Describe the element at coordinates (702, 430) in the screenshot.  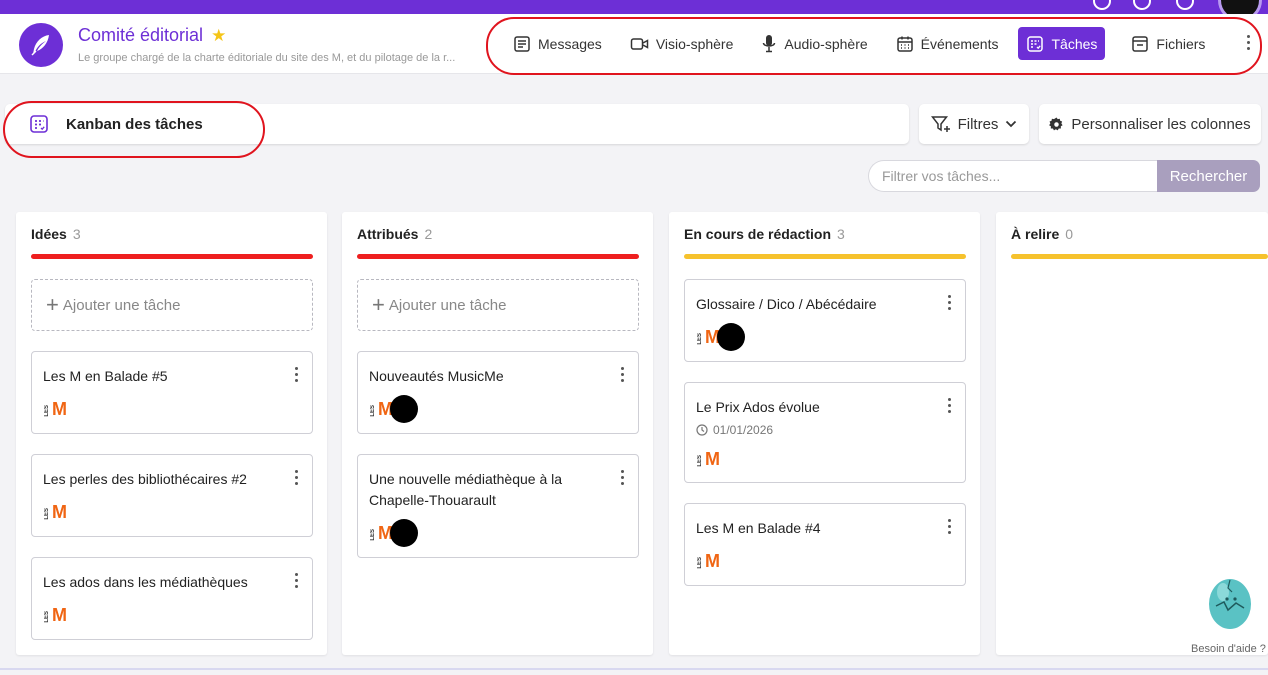
I see `clock-icon` at that location.